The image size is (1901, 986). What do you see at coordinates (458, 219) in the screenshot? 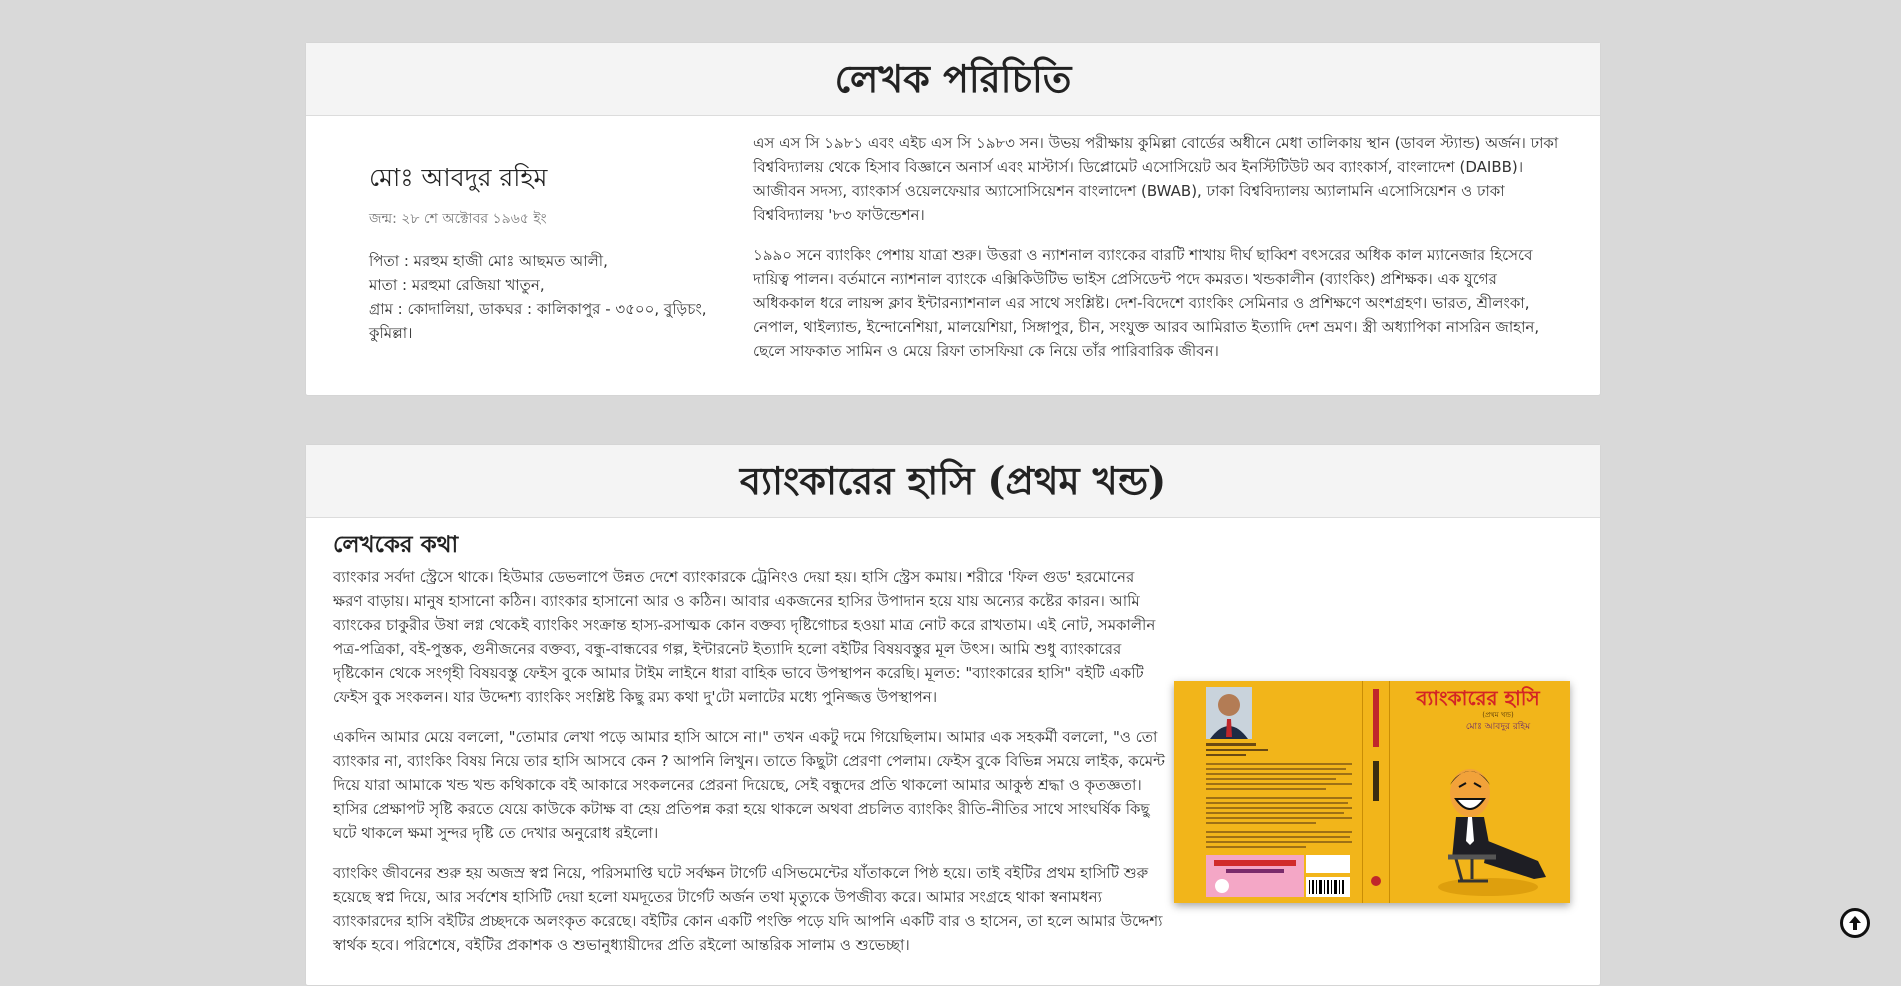
I see `author-dob: জন্ম: ২৮ শে অক্টোবর ১৯৬৫ ইং` at bounding box center [458, 219].